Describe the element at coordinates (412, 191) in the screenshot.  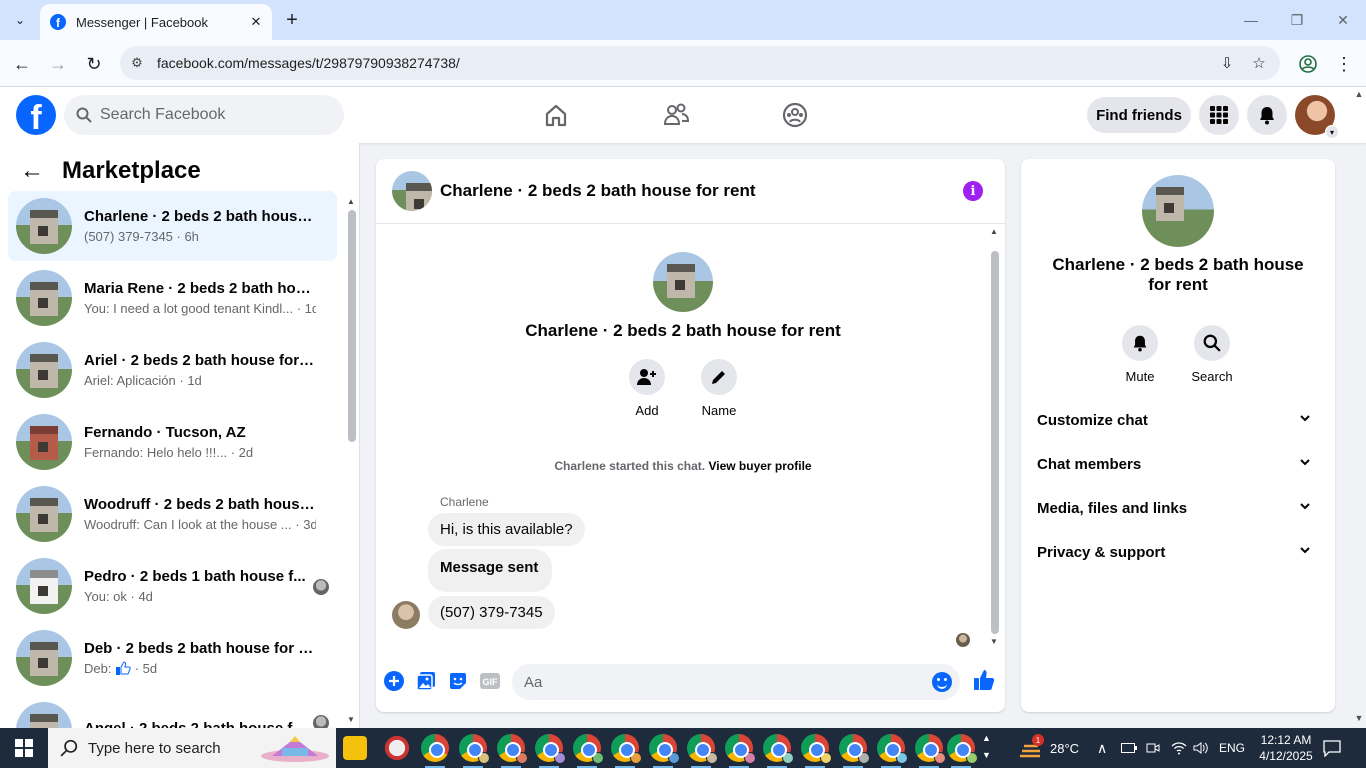
I see `chat-header-thumbnail` at that location.